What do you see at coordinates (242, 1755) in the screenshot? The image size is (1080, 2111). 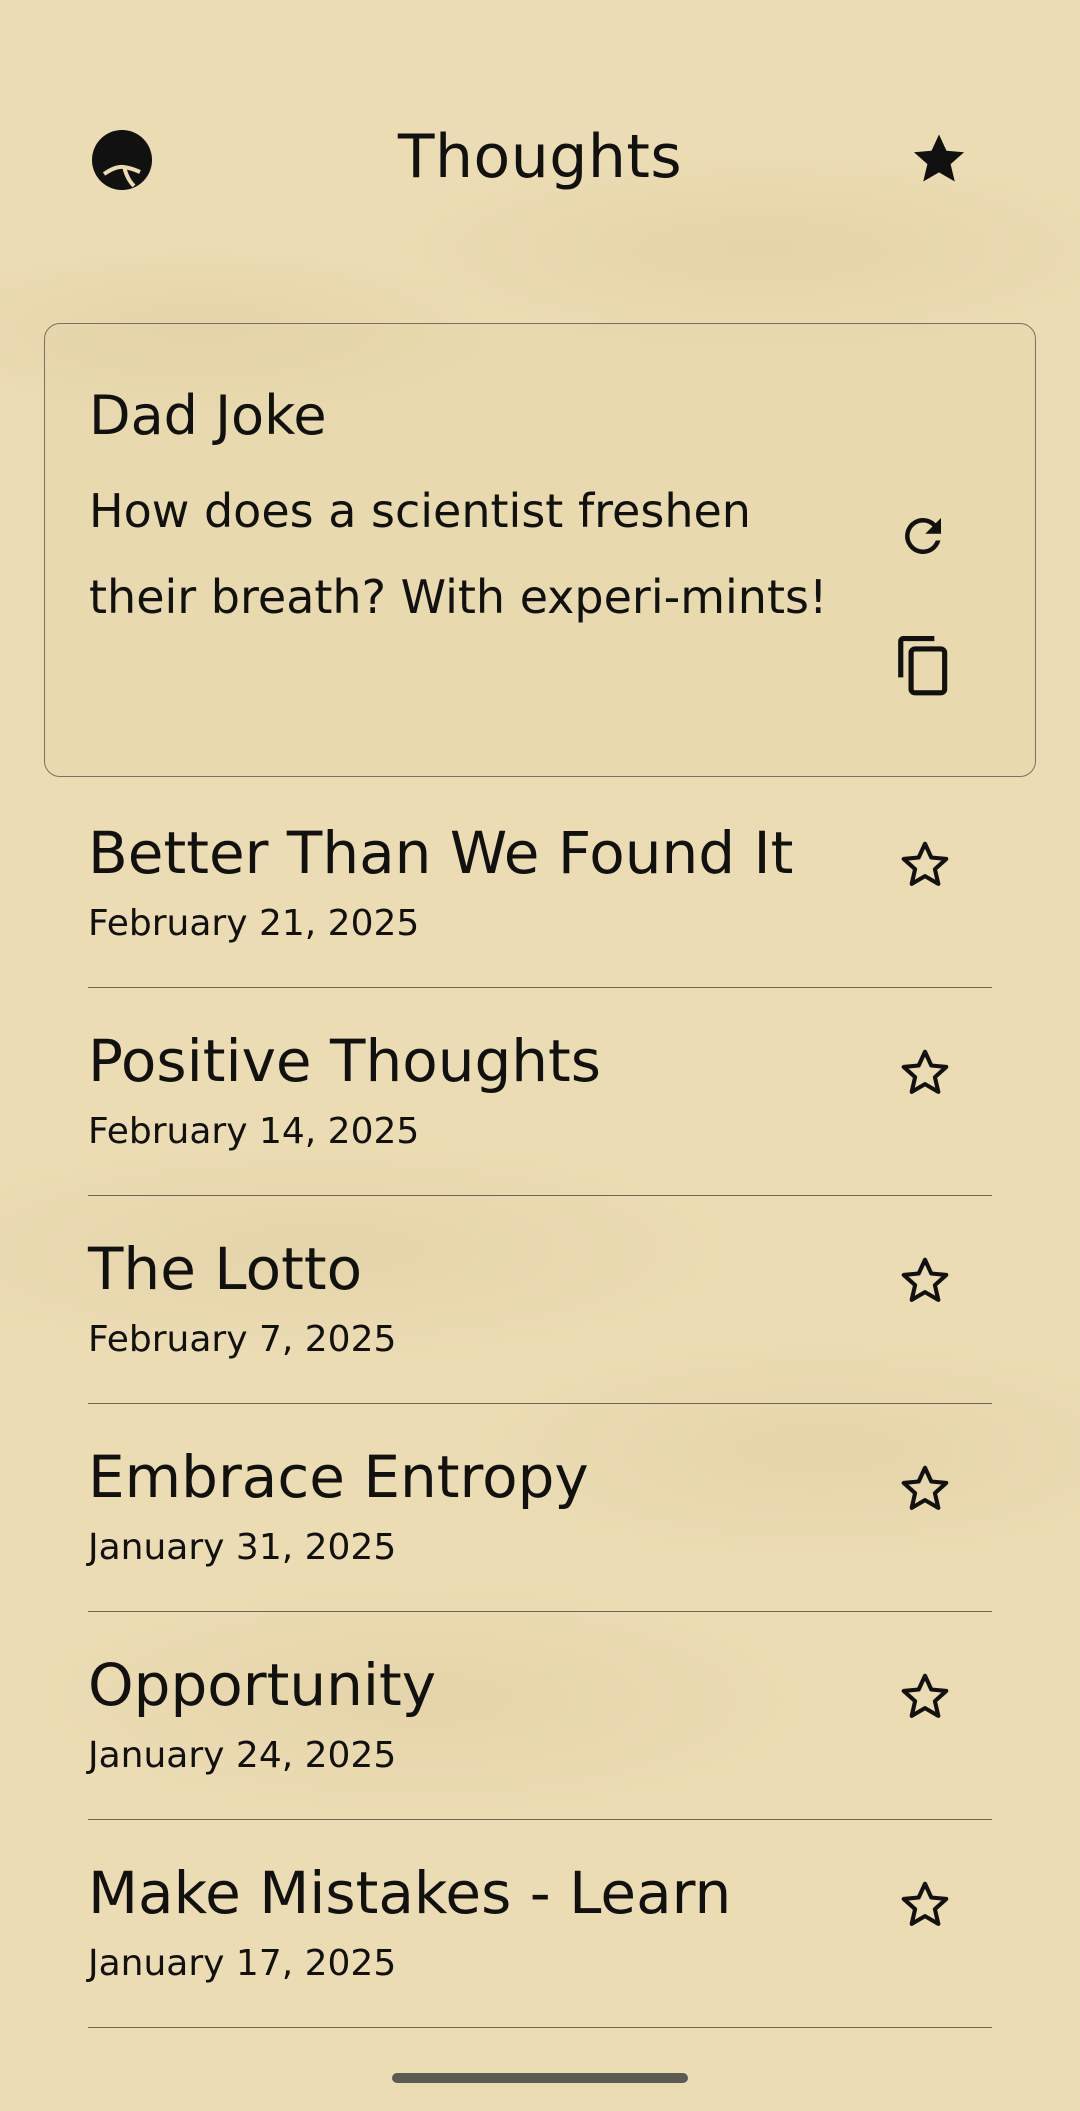 I see `item-date: January 24, 2025` at bounding box center [242, 1755].